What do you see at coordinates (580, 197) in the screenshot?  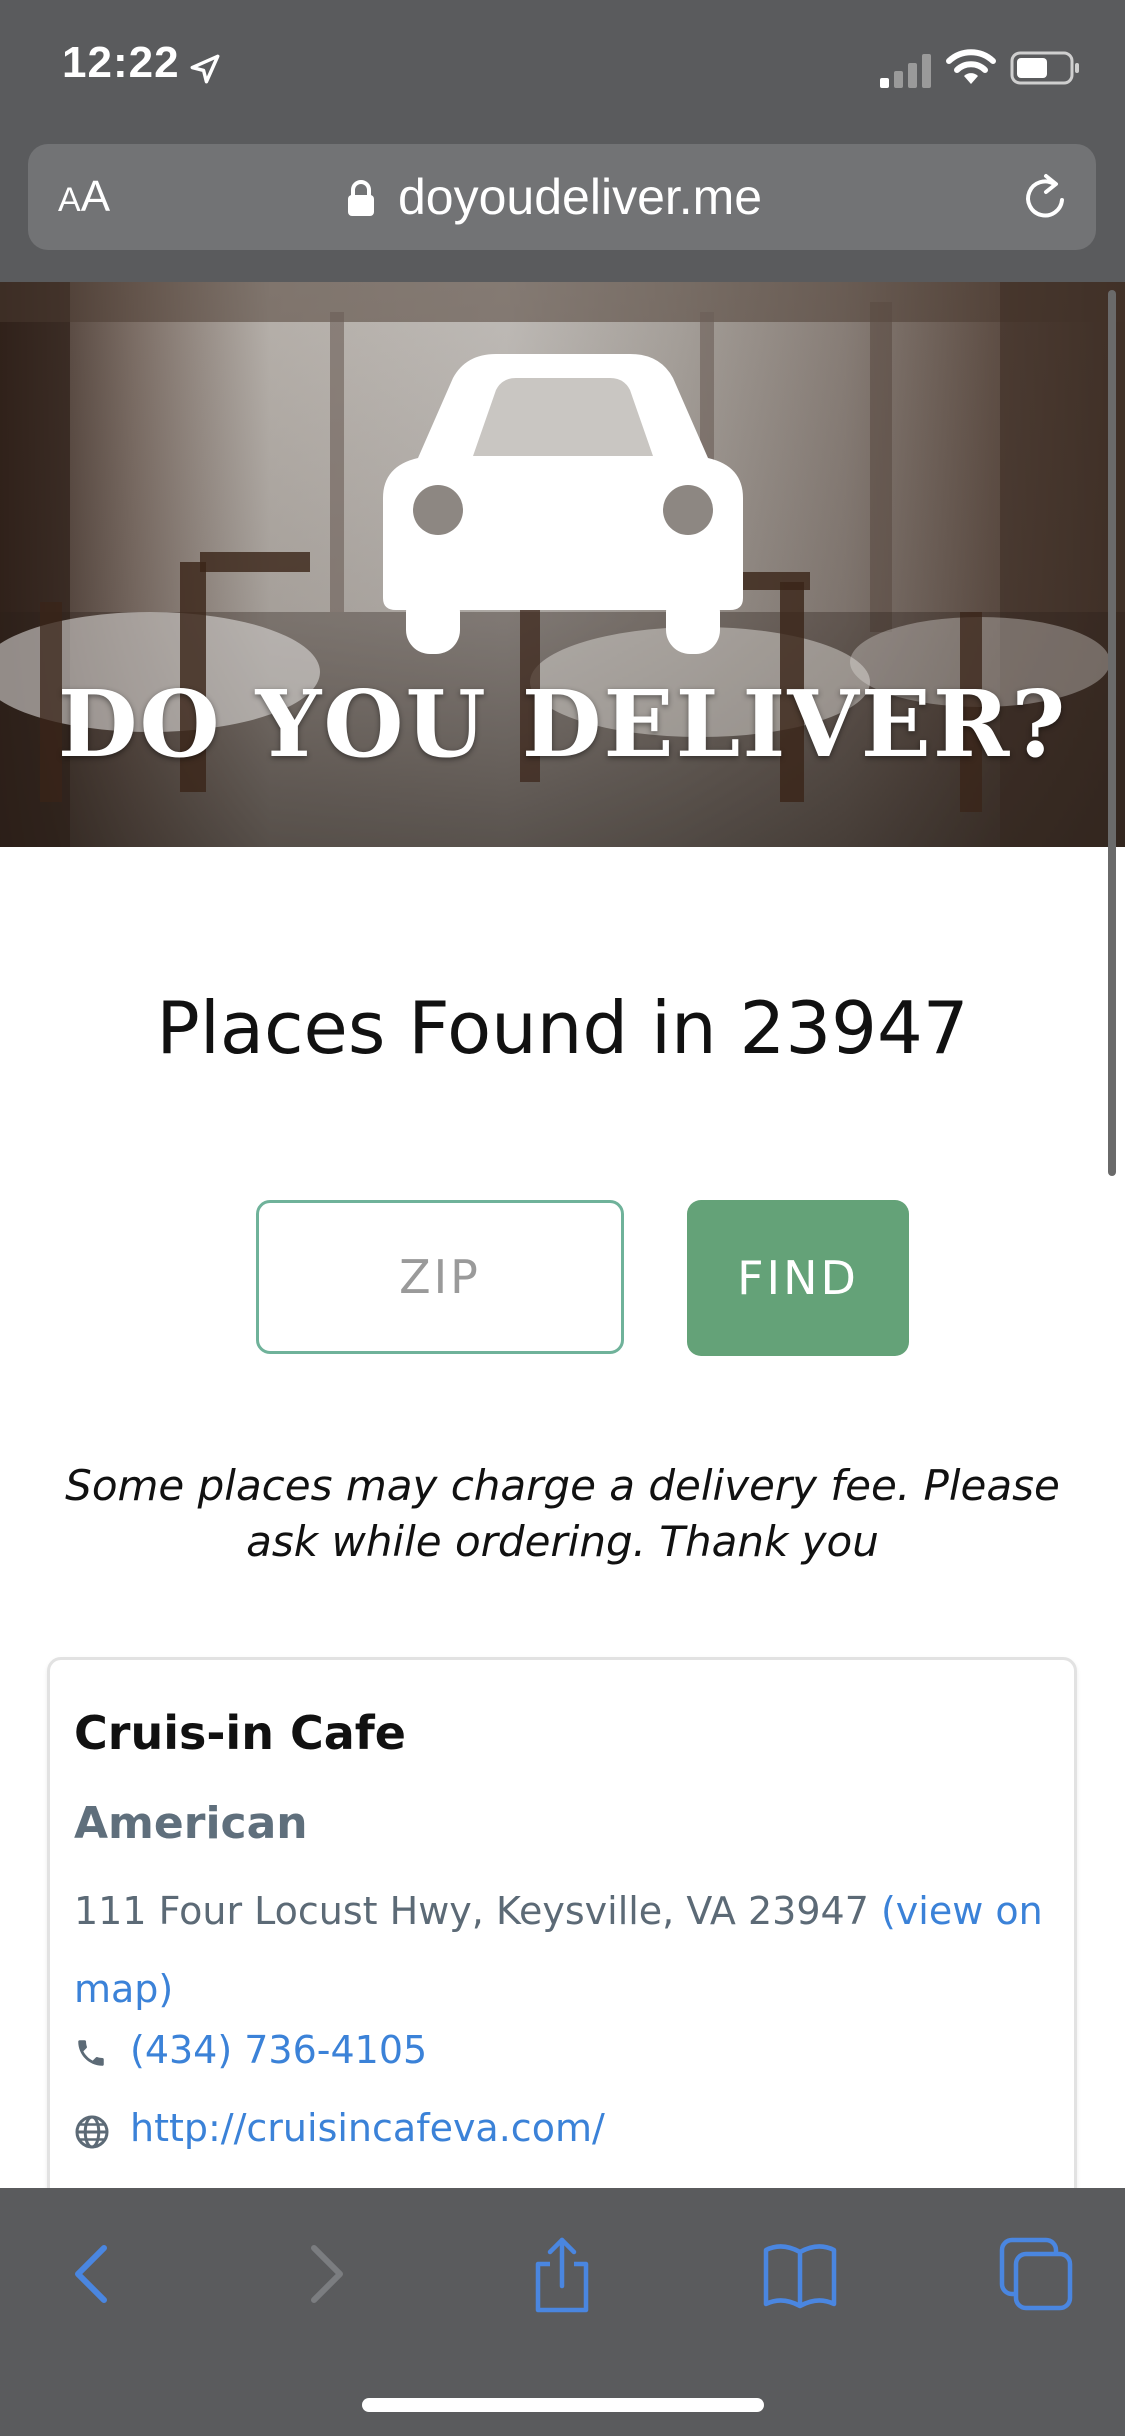 I see `url-text: doyoudeliver.me` at bounding box center [580, 197].